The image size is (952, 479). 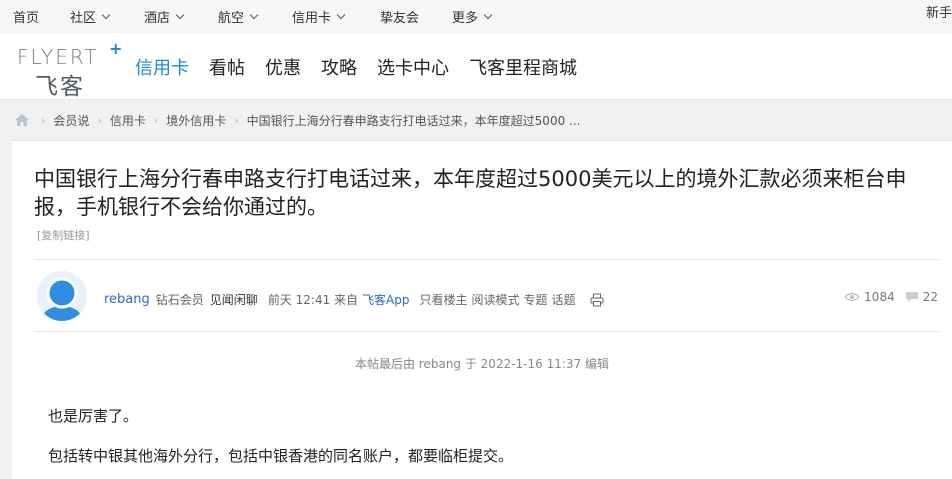 What do you see at coordinates (523, 67) in the screenshot?
I see `nav-mileage-mall: 飞客里程商城` at bounding box center [523, 67].